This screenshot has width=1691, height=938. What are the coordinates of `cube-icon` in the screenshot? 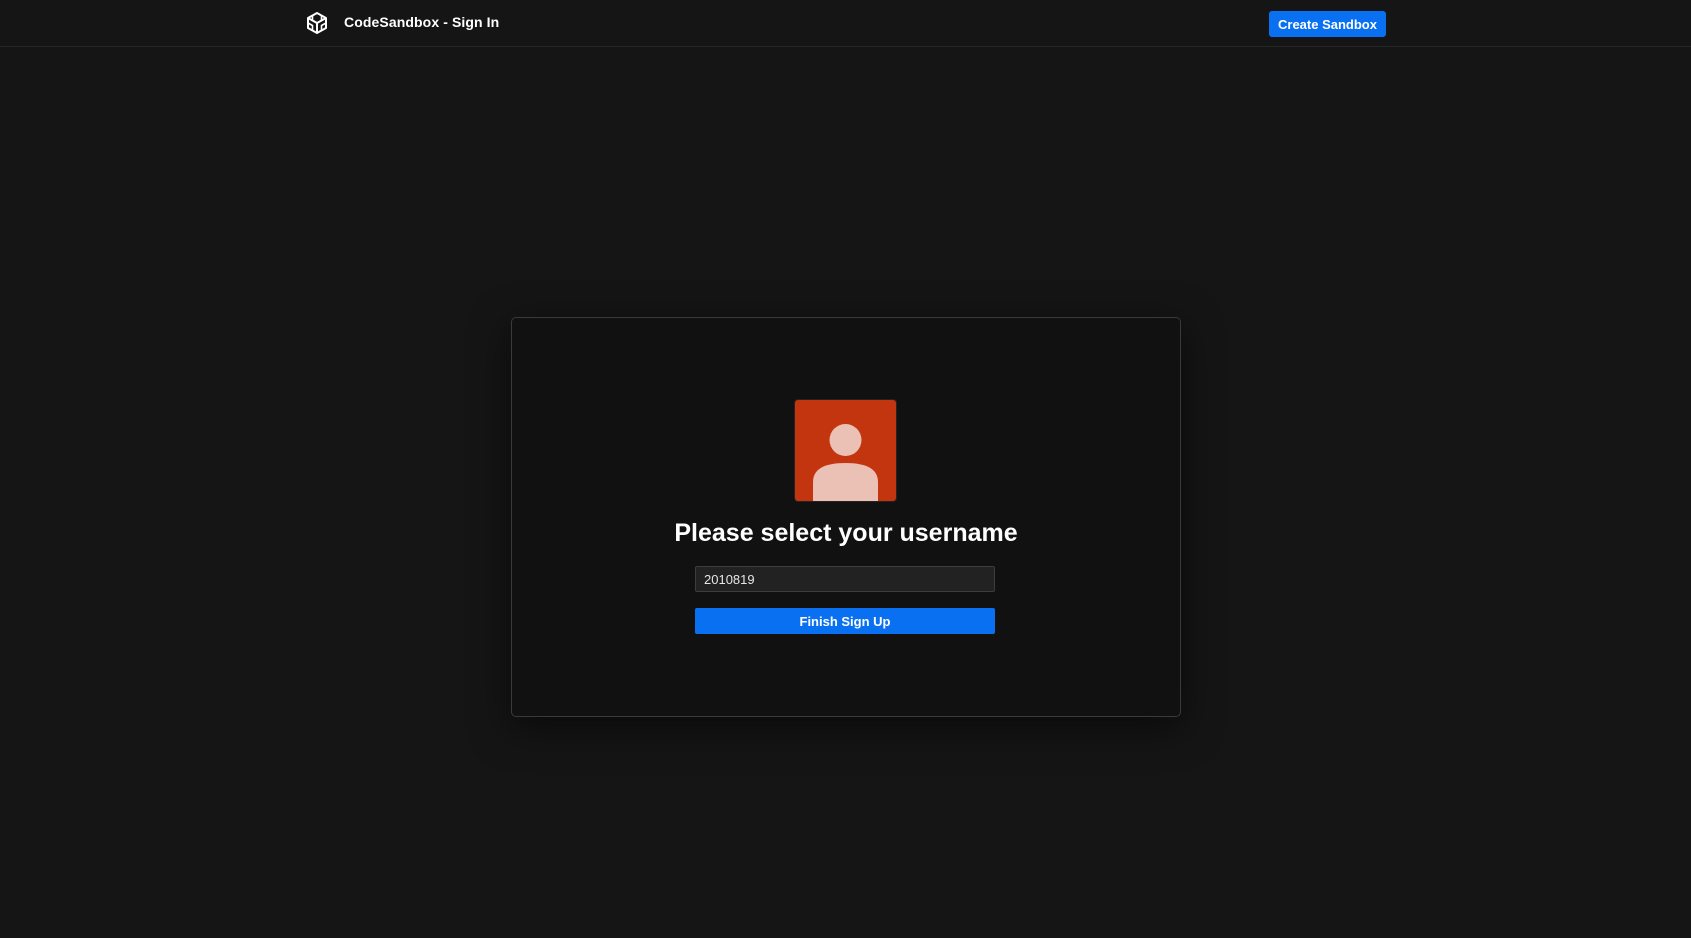 It's located at (317, 23).